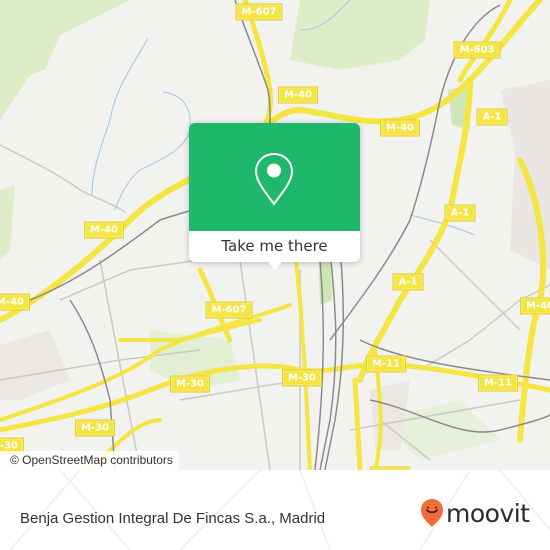 Image resolution: width=550 pixels, height=550 pixels. Describe the element at coordinates (302, 378) in the screenshot. I see `road-label-m30-center: M-30` at that location.